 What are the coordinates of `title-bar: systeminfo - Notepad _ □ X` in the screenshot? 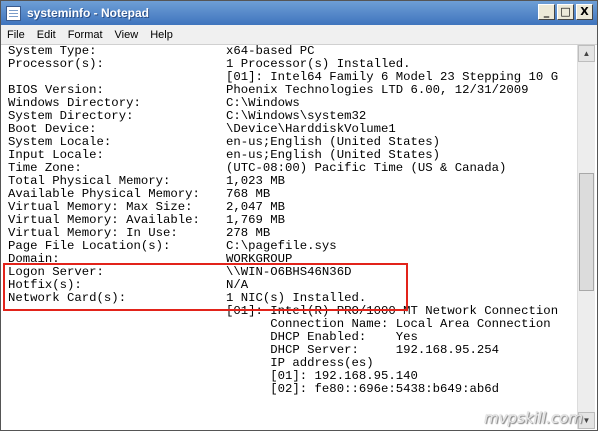 It's located at (299, 13).